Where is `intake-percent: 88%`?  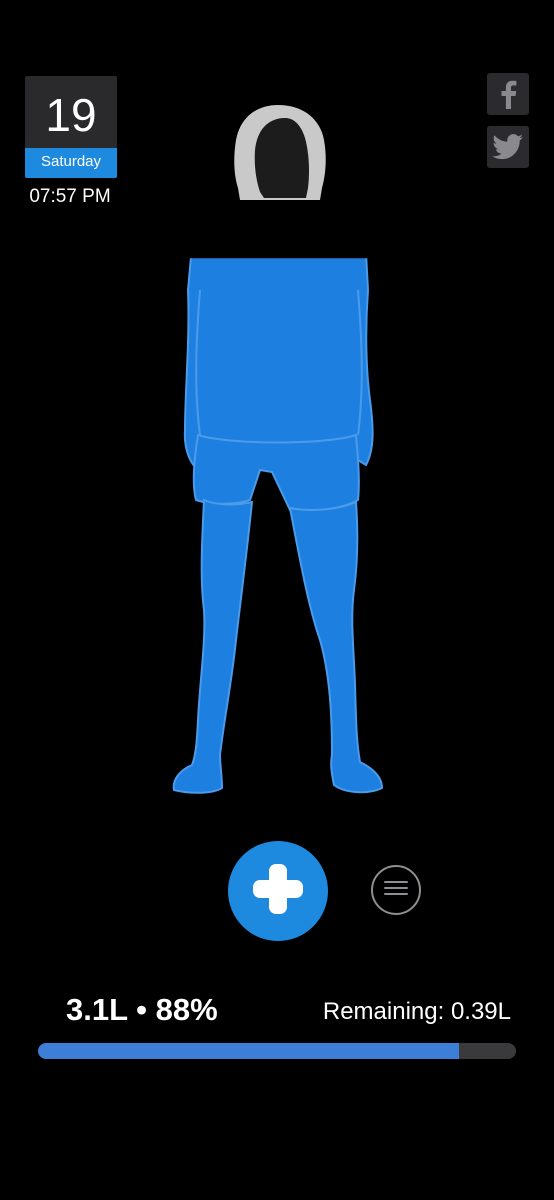
intake-percent: 88% is located at coordinates (186, 1009).